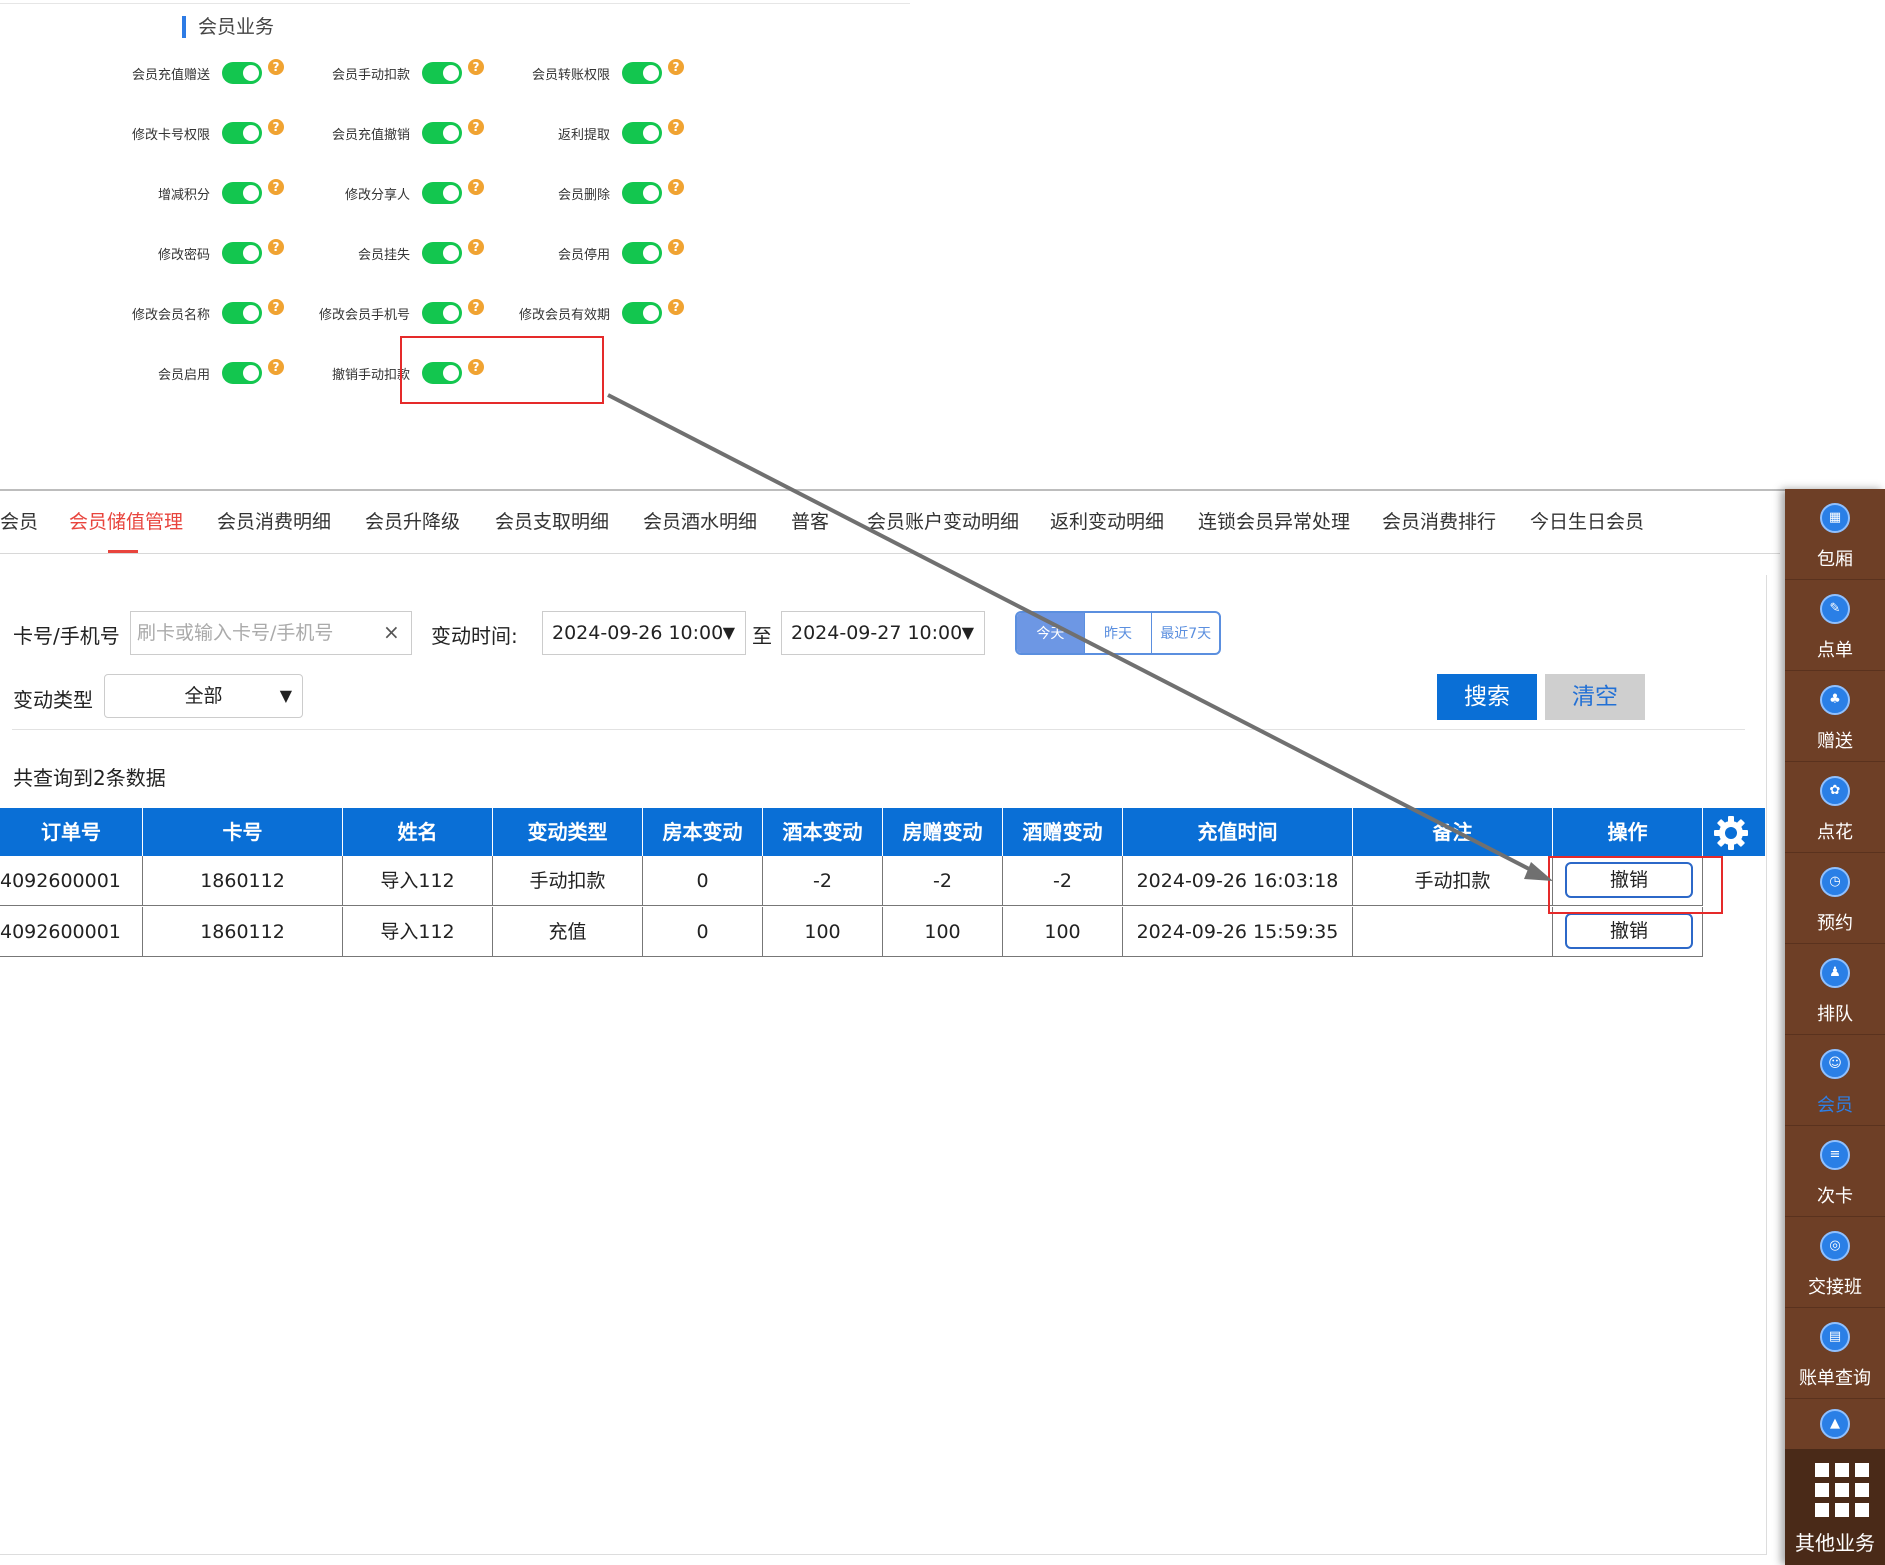 Image resolution: width=1885 pixels, height=1565 pixels. I want to click on column-header: 订单号, so click(71, 832).